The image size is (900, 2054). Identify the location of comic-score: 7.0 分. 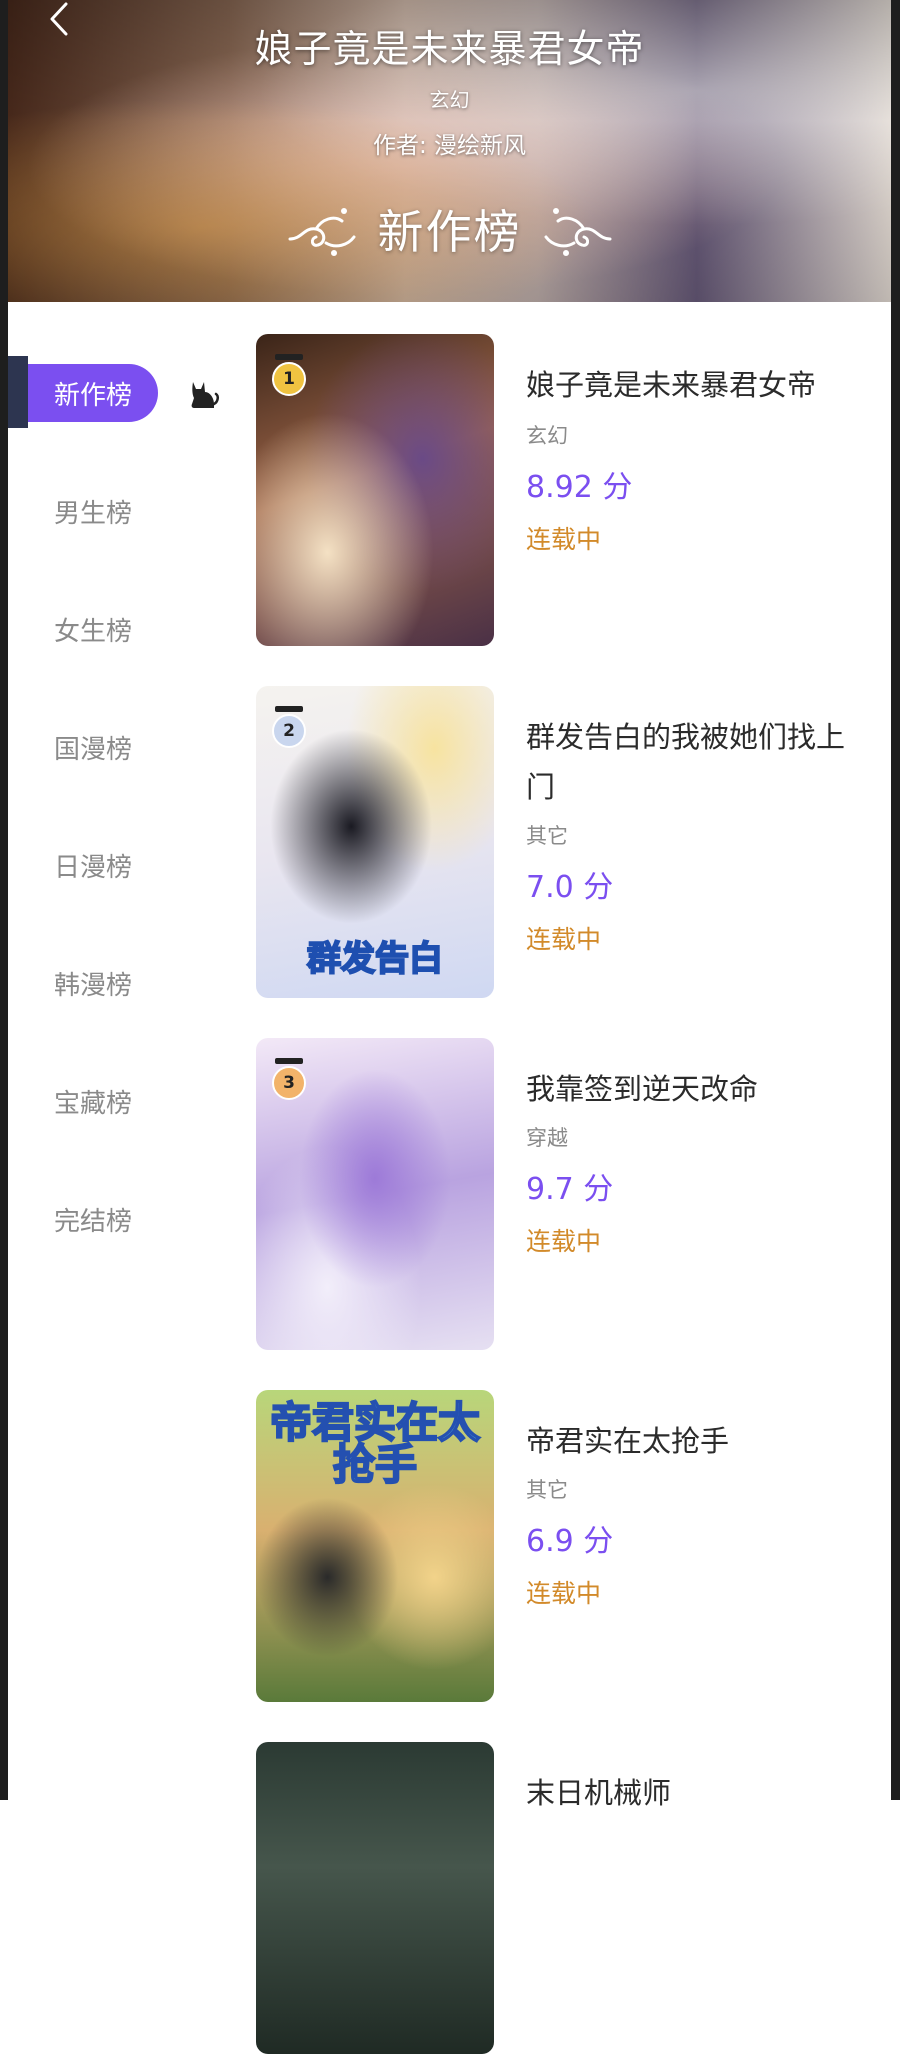
(570, 887).